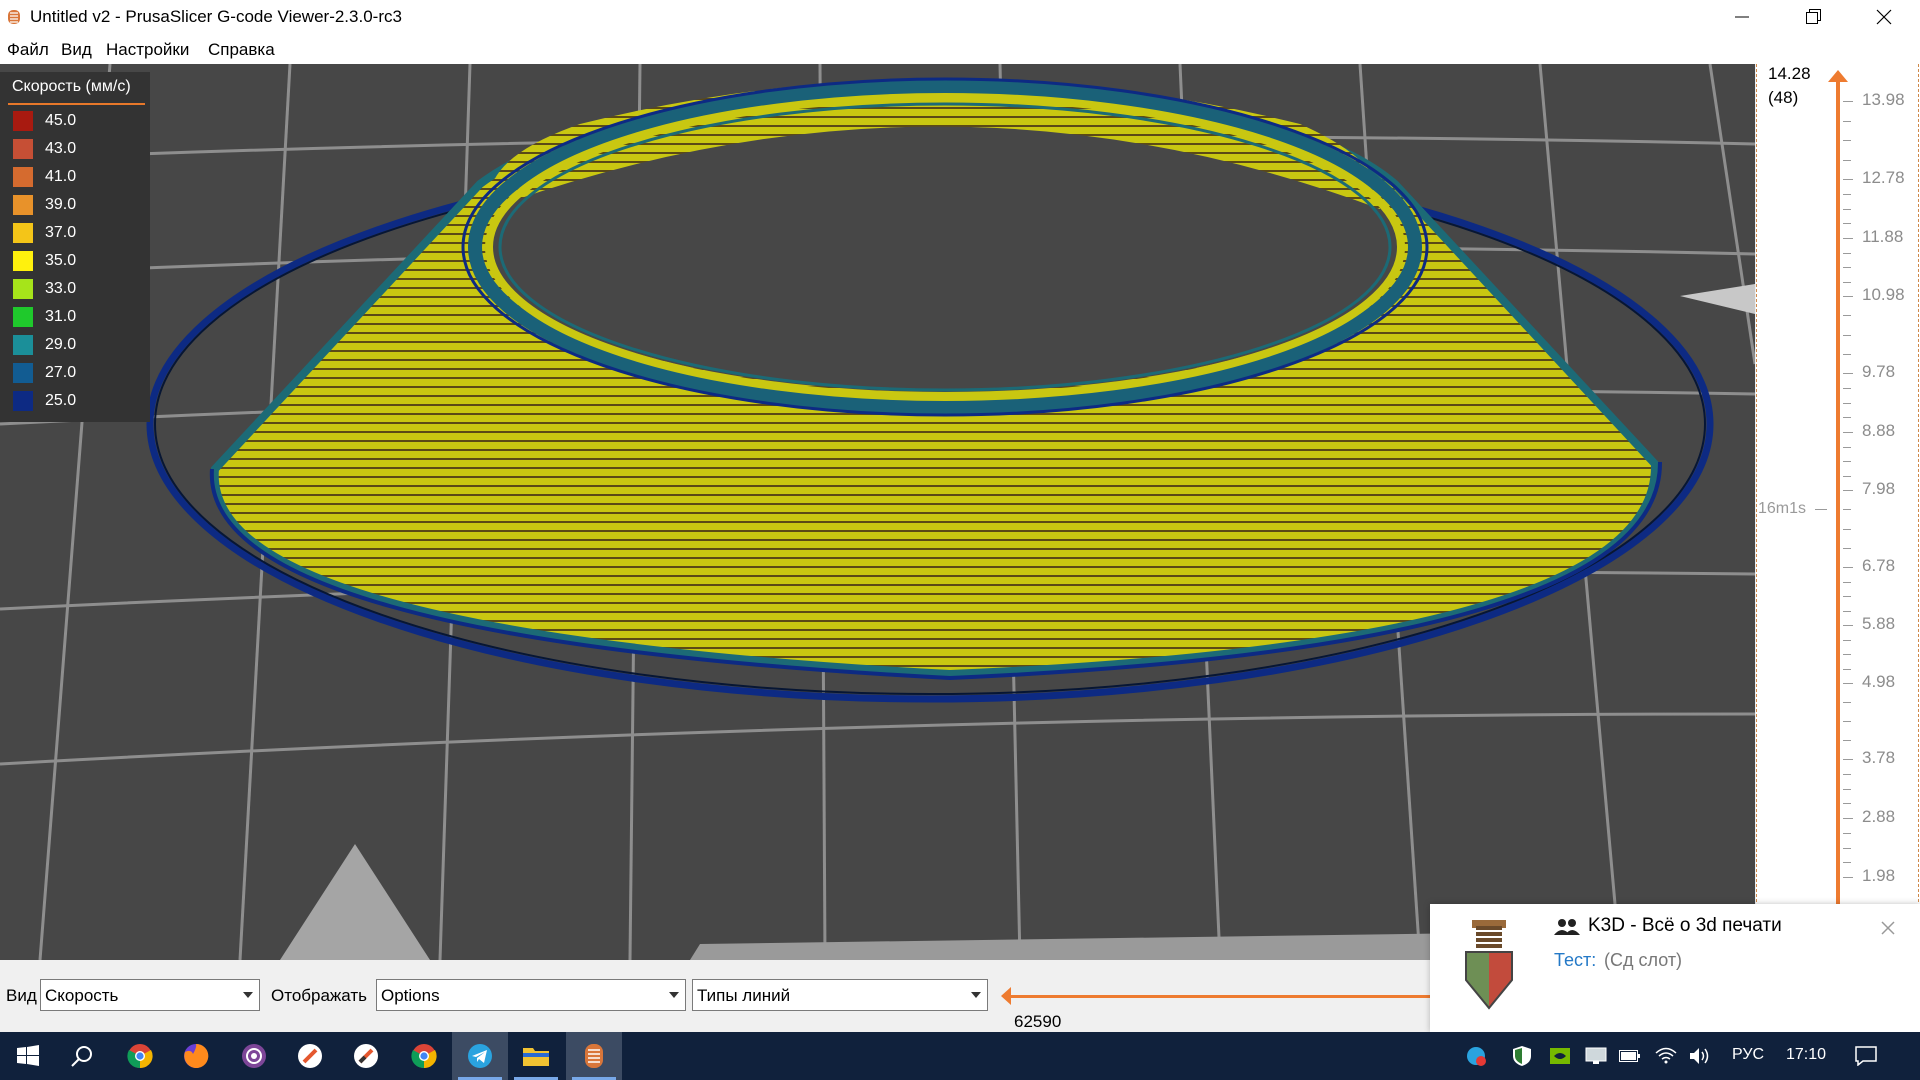  Describe the element at coordinates (82, 995) in the screenshot. I see `view-type-value: Скорость` at that location.